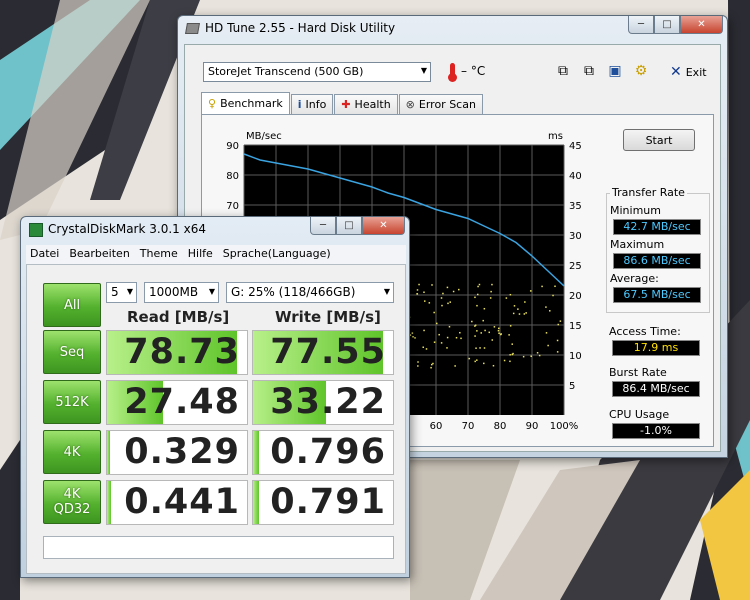 This screenshot has height=600, width=750. Describe the element at coordinates (44, 254) in the screenshot. I see `menu-datei: Datei` at that location.